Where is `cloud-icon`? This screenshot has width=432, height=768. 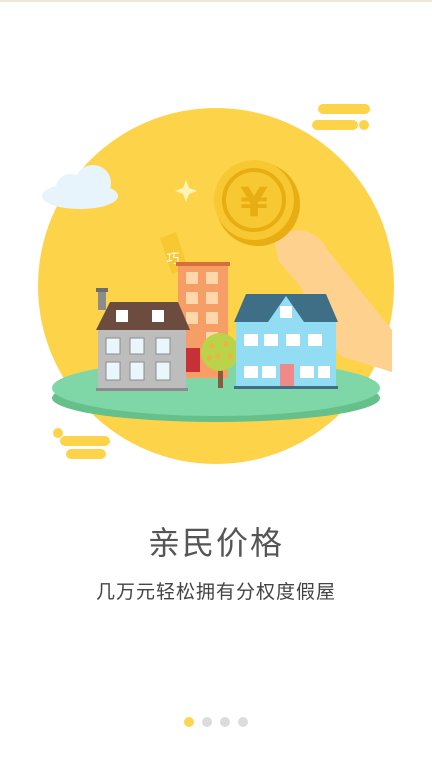
cloud-icon is located at coordinates (80, 187).